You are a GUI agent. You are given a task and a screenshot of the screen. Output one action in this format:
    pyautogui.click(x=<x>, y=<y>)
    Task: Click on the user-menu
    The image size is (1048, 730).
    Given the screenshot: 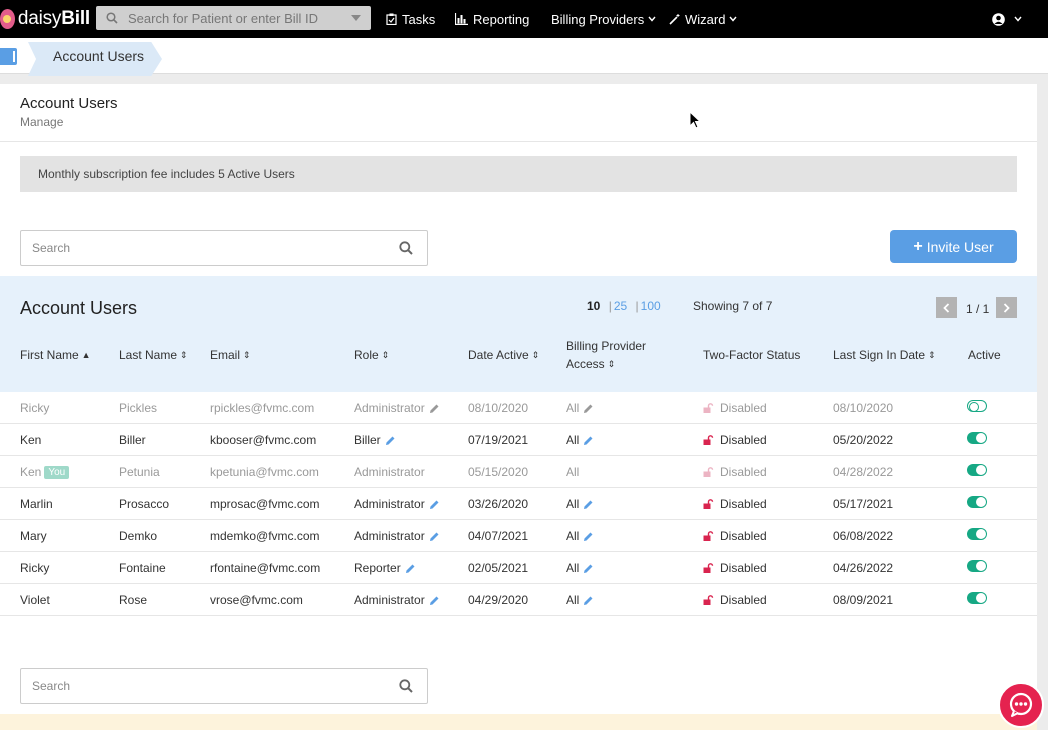 What is the action you would take?
    pyautogui.click(x=1007, y=19)
    